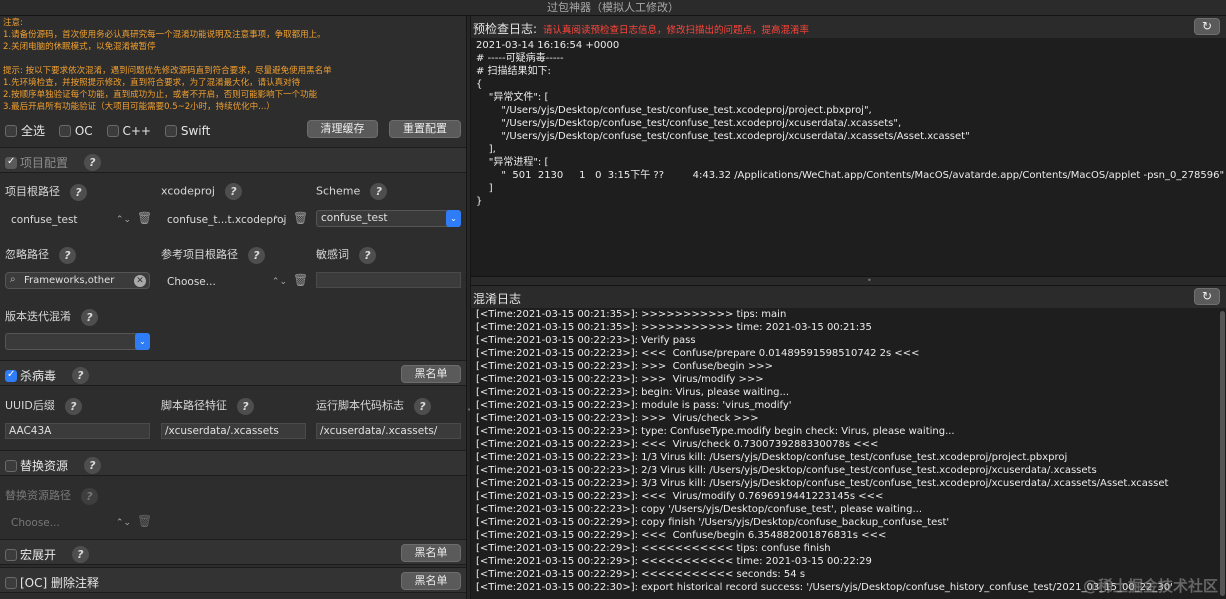 The image size is (1226, 599). I want to click on log-line: "异常文件": [, so click(512, 97).